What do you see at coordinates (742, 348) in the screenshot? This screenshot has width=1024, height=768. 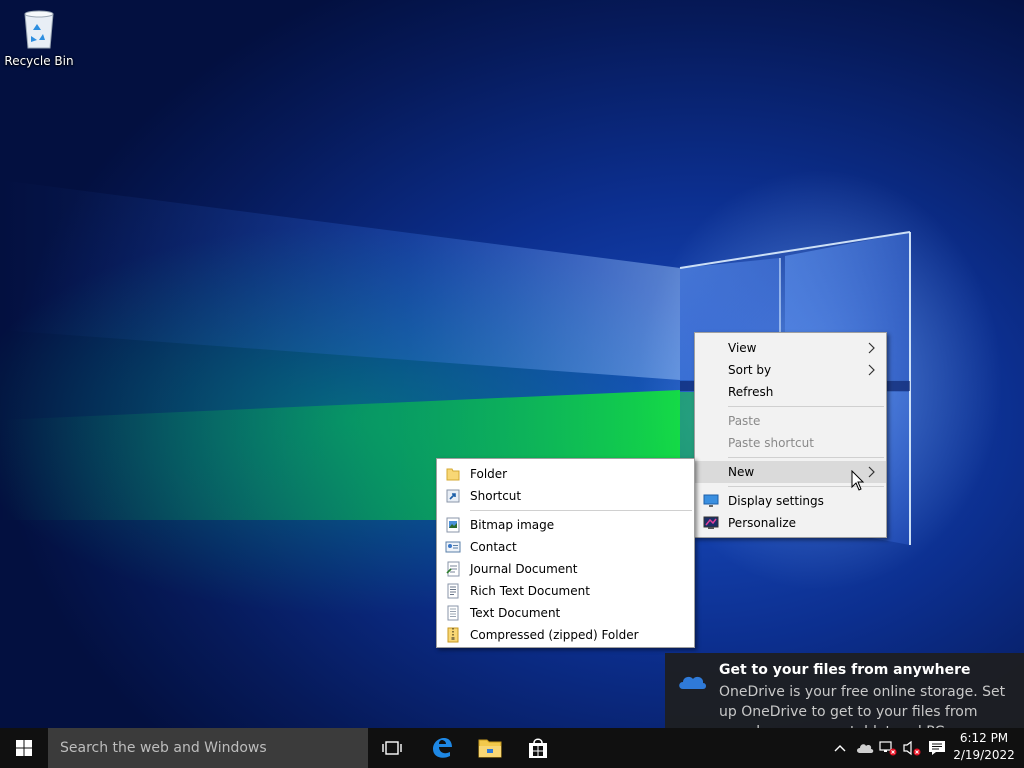 I see `menu-item-label: View` at bounding box center [742, 348].